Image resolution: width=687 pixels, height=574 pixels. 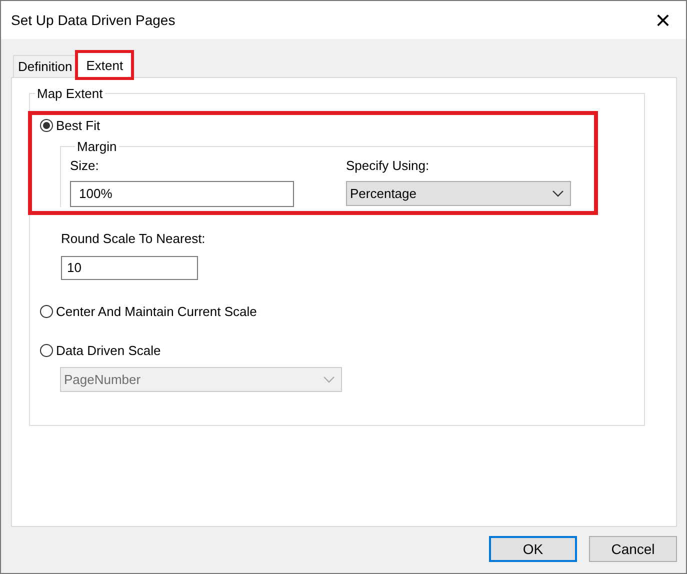 What do you see at coordinates (533, 549) in the screenshot?
I see `dialog-button: OK` at bounding box center [533, 549].